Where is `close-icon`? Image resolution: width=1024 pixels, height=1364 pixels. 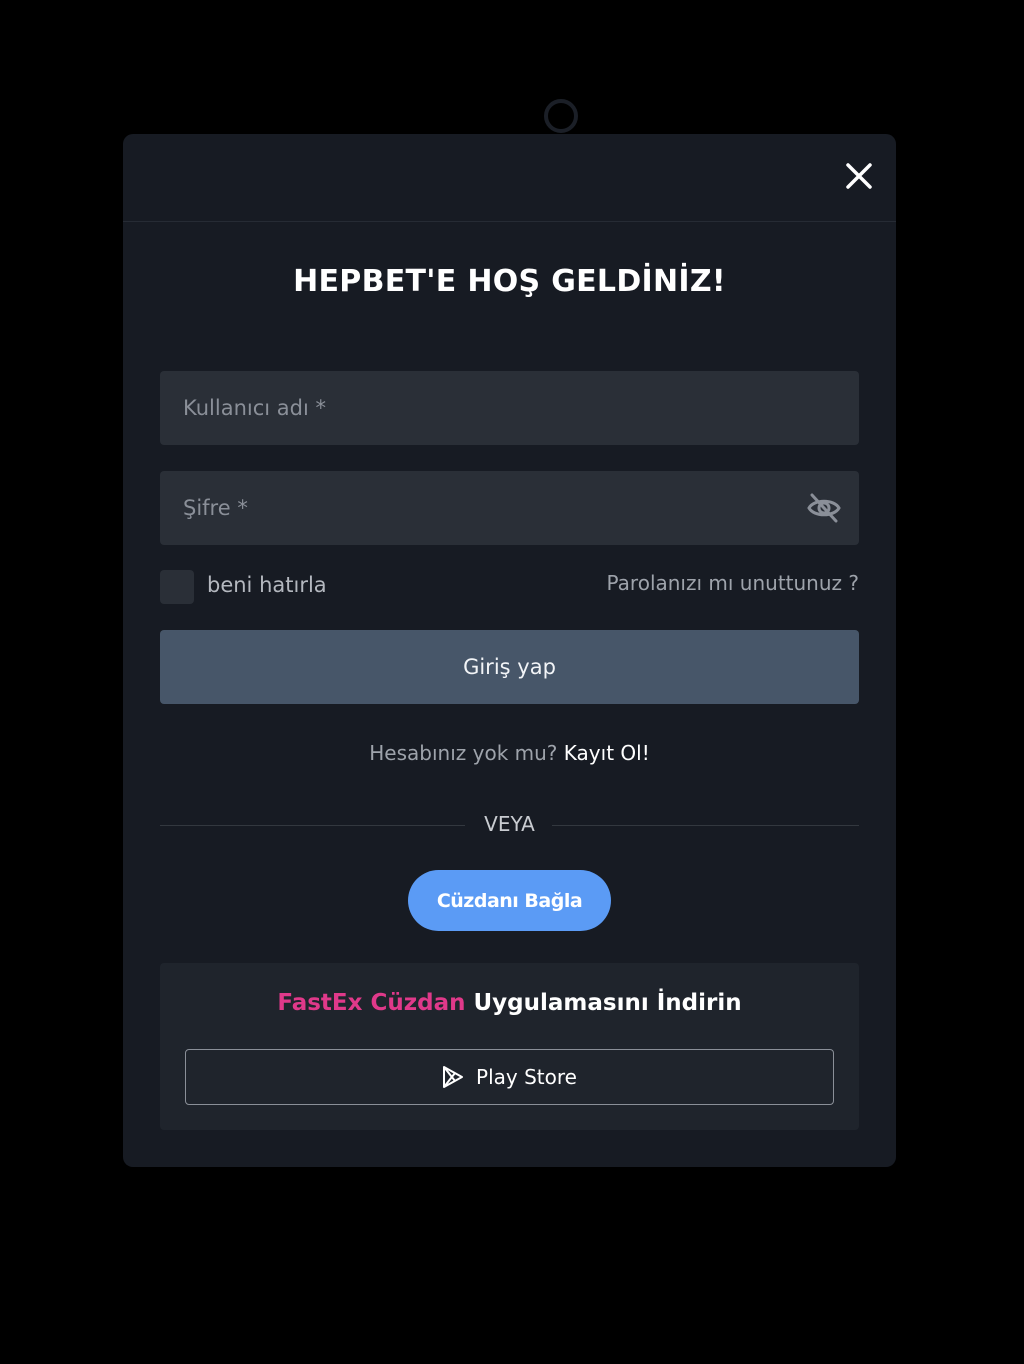
close-icon is located at coordinates (859, 176).